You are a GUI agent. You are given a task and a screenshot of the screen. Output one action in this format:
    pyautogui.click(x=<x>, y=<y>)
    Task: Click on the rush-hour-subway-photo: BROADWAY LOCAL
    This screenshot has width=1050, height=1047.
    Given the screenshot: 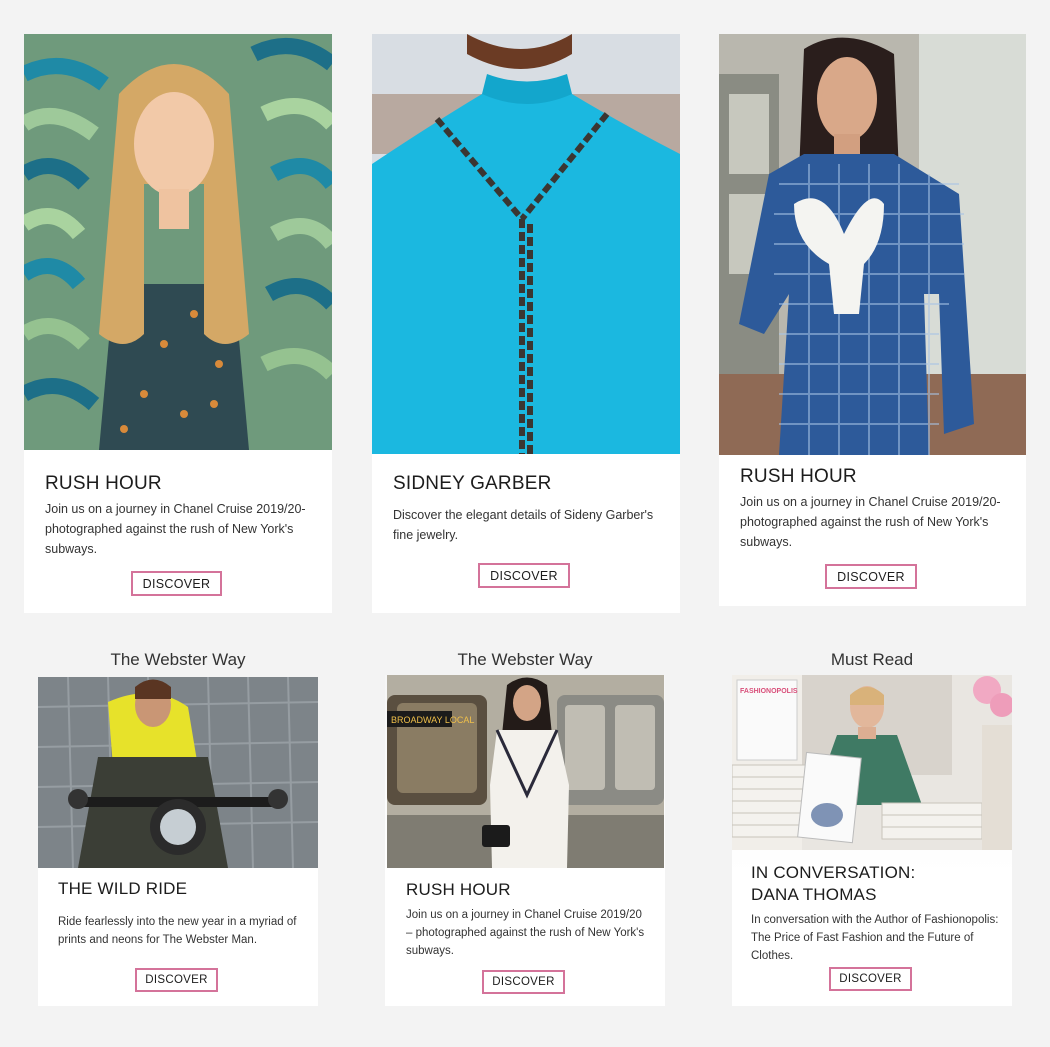 What is the action you would take?
    pyautogui.click(x=525, y=771)
    